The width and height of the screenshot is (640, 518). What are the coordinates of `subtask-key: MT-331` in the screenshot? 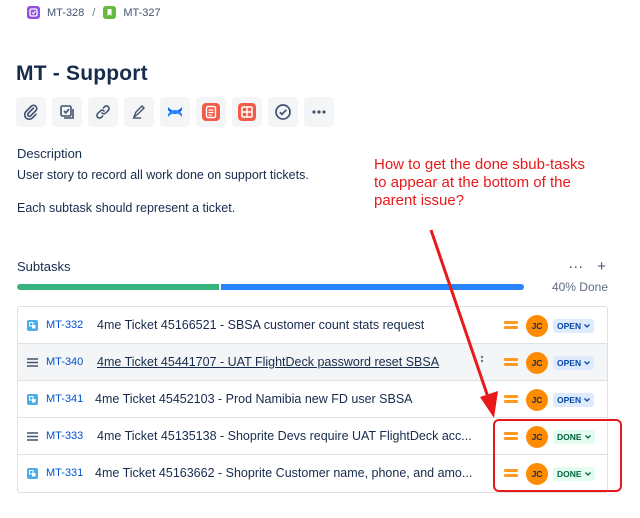 It's located at (64, 473).